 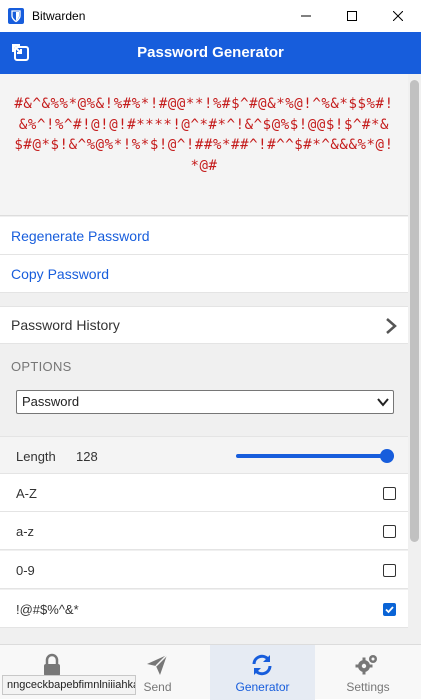 I want to click on option-special-row: !@#$%^&*, so click(x=204, y=609).